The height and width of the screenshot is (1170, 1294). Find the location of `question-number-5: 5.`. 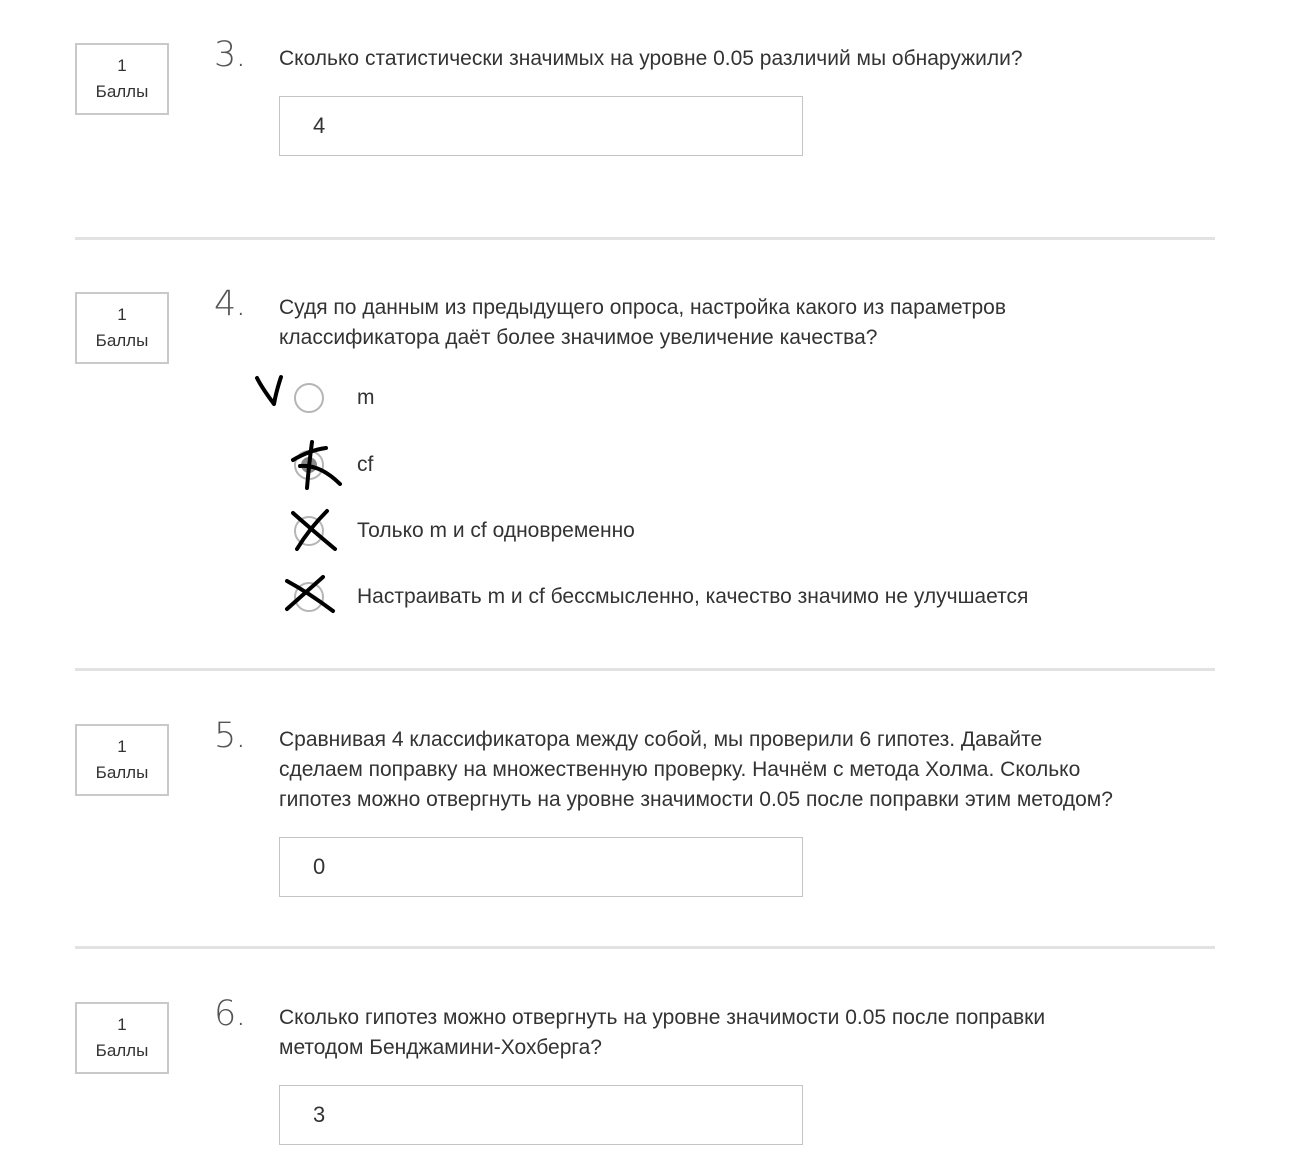

question-number-5: 5. is located at coordinates (230, 736).